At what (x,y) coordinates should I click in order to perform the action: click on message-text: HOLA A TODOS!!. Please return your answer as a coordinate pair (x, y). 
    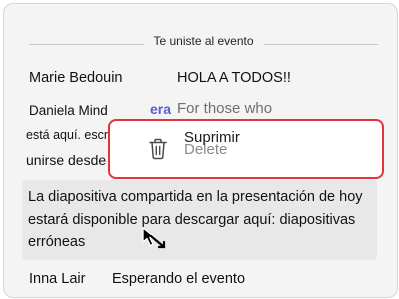
    Looking at the image, I should click on (234, 78).